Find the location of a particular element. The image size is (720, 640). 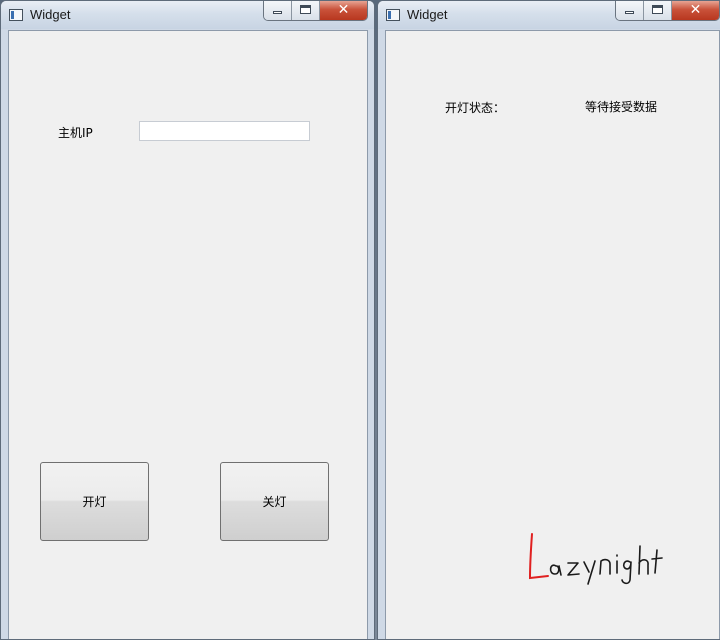

right-close-button: ✕ is located at coordinates (695, 10).